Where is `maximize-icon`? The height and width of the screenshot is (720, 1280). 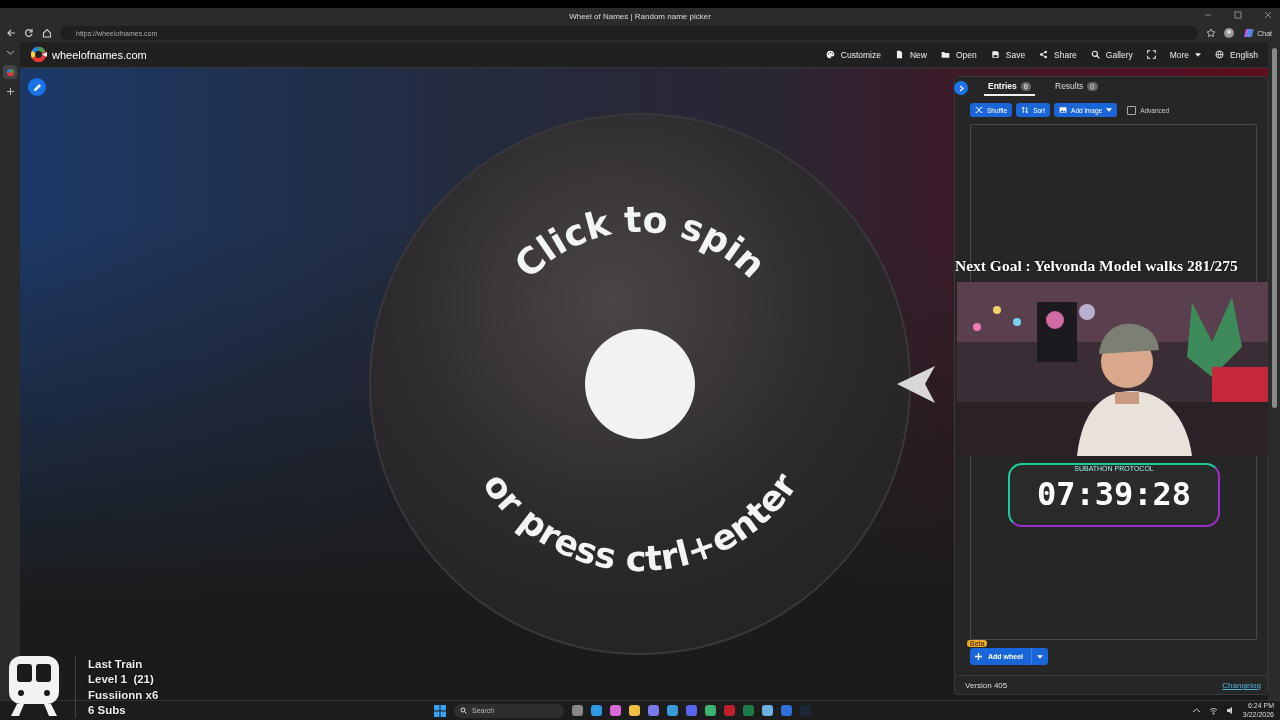
maximize-icon is located at coordinates (1238, 15).